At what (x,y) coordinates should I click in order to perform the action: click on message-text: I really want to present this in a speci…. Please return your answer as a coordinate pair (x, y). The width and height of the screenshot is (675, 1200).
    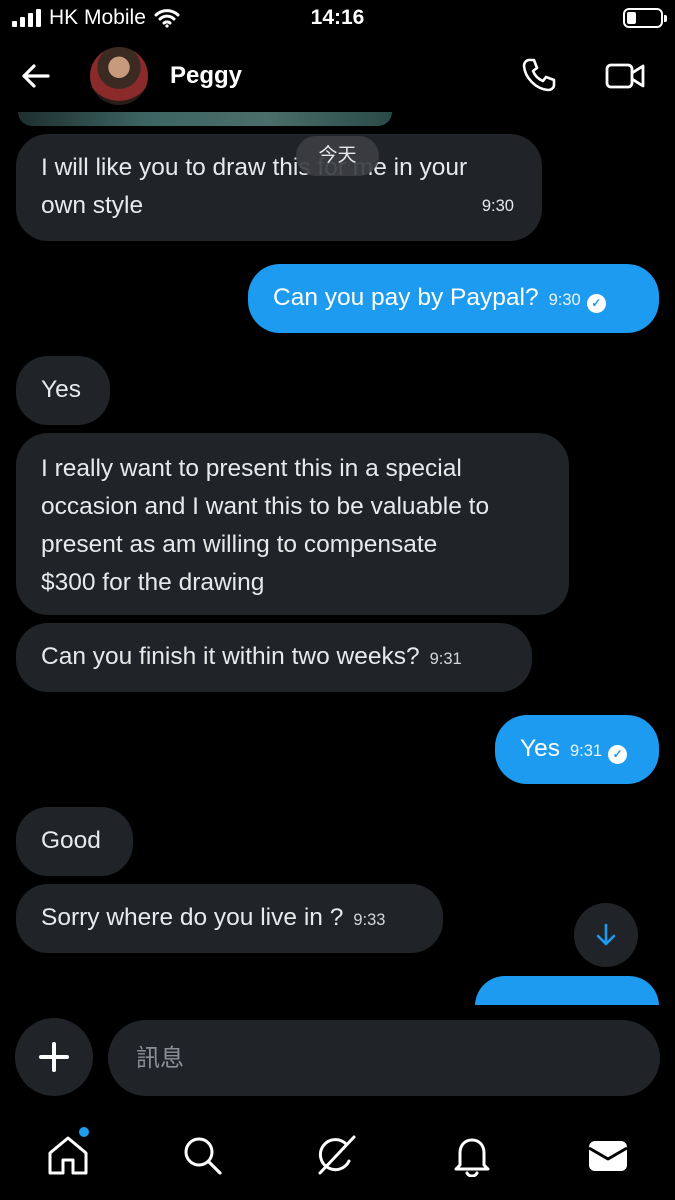
    Looking at the image, I should click on (251, 468).